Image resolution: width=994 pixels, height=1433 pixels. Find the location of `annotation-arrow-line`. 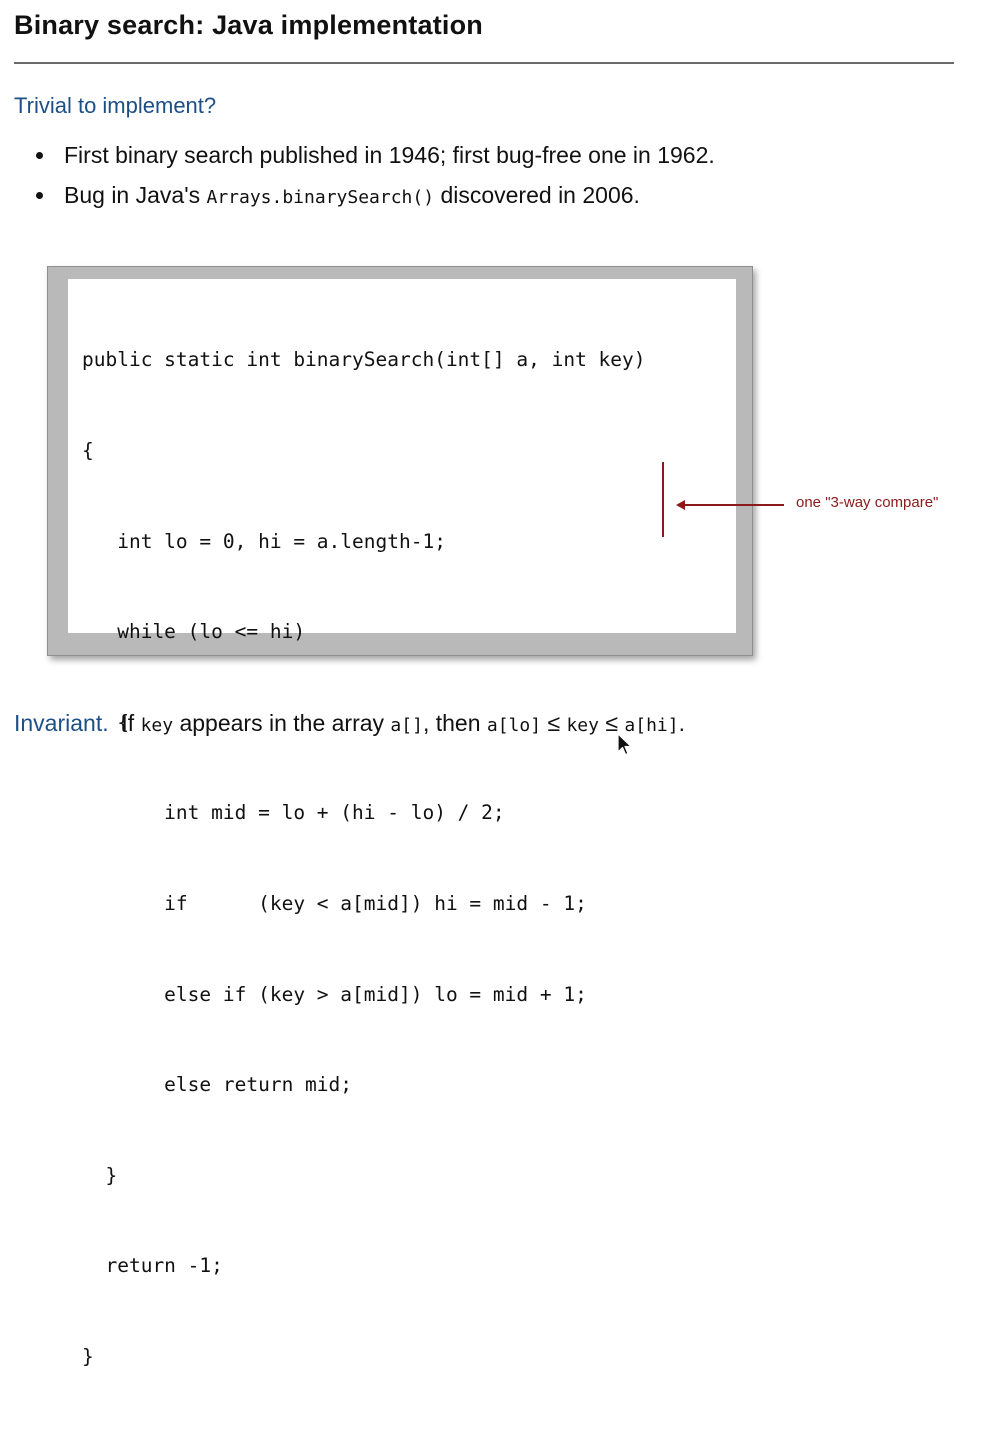

annotation-arrow-line is located at coordinates (734, 505).